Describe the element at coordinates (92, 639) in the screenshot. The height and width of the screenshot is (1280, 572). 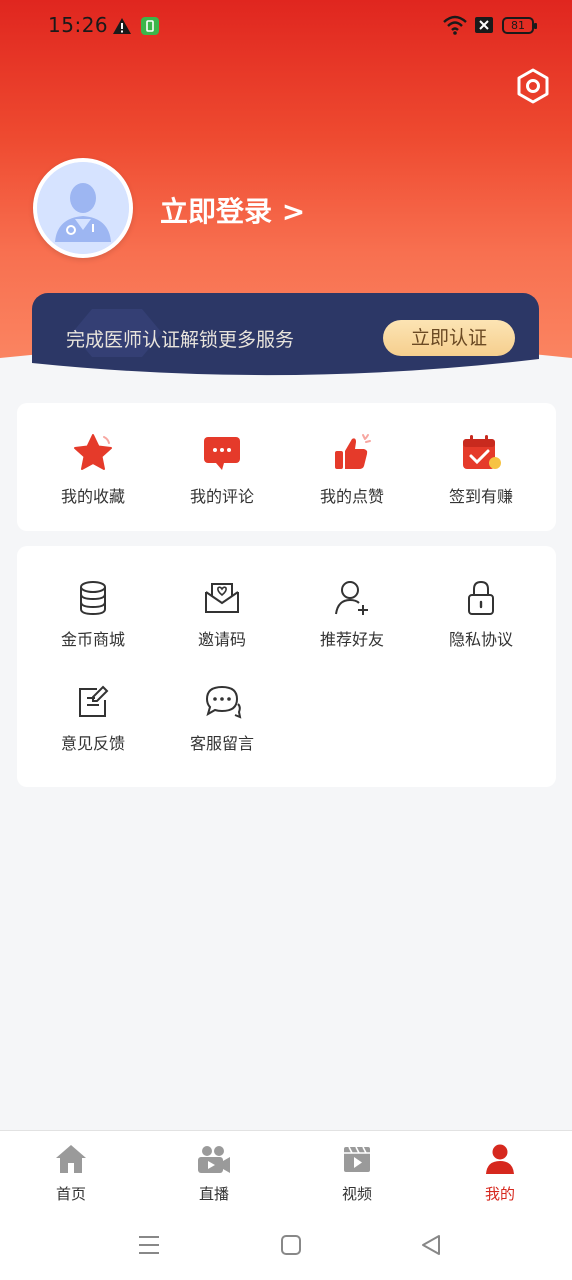
I see `coin-mall-label: 金币商城` at that location.